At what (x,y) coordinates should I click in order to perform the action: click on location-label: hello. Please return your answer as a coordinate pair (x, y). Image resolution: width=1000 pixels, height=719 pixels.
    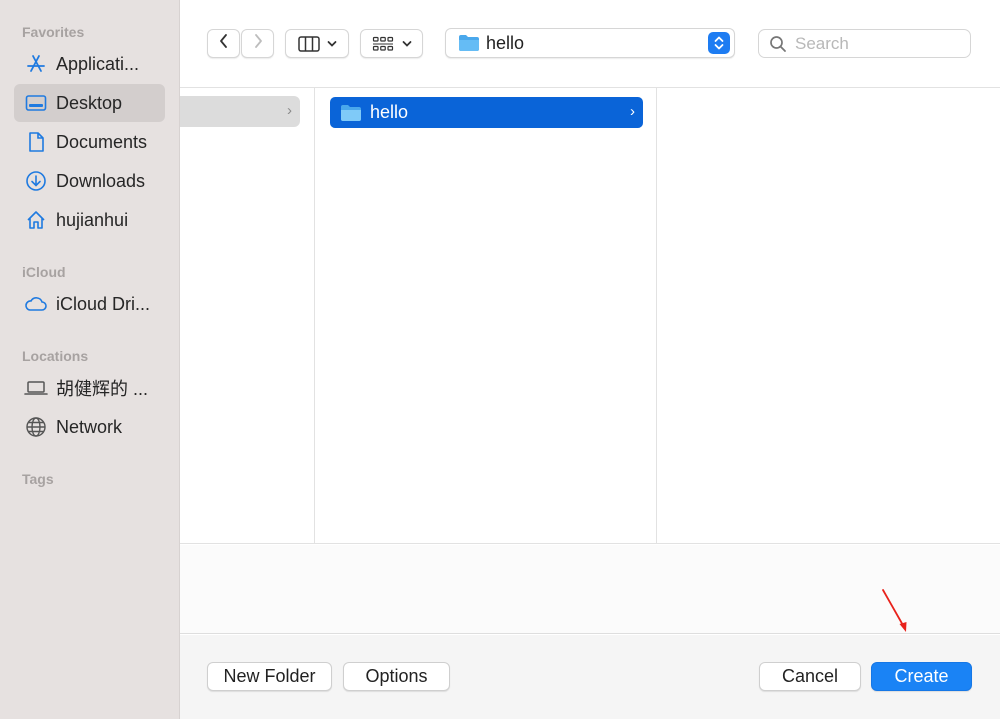
    Looking at the image, I should click on (505, 42).